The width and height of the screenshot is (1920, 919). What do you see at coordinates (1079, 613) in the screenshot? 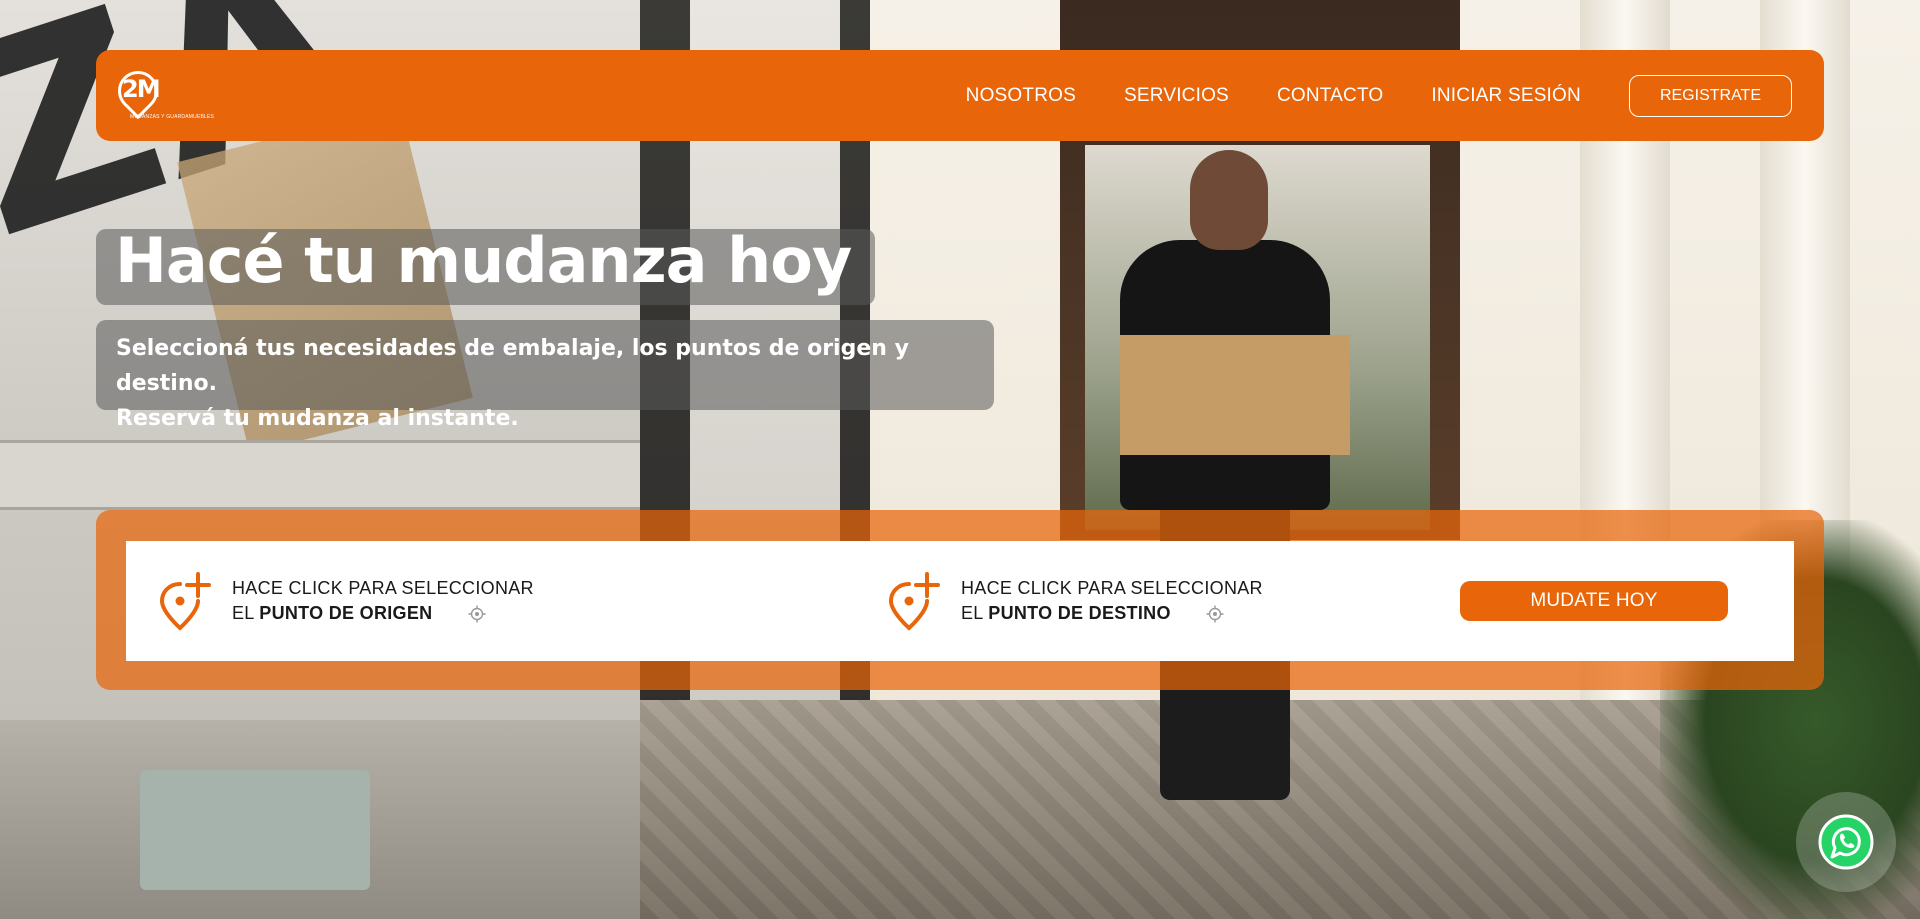
I see `destination-point-strong: PUNTO DE DESTINO` at bounding box center [1079, 613].